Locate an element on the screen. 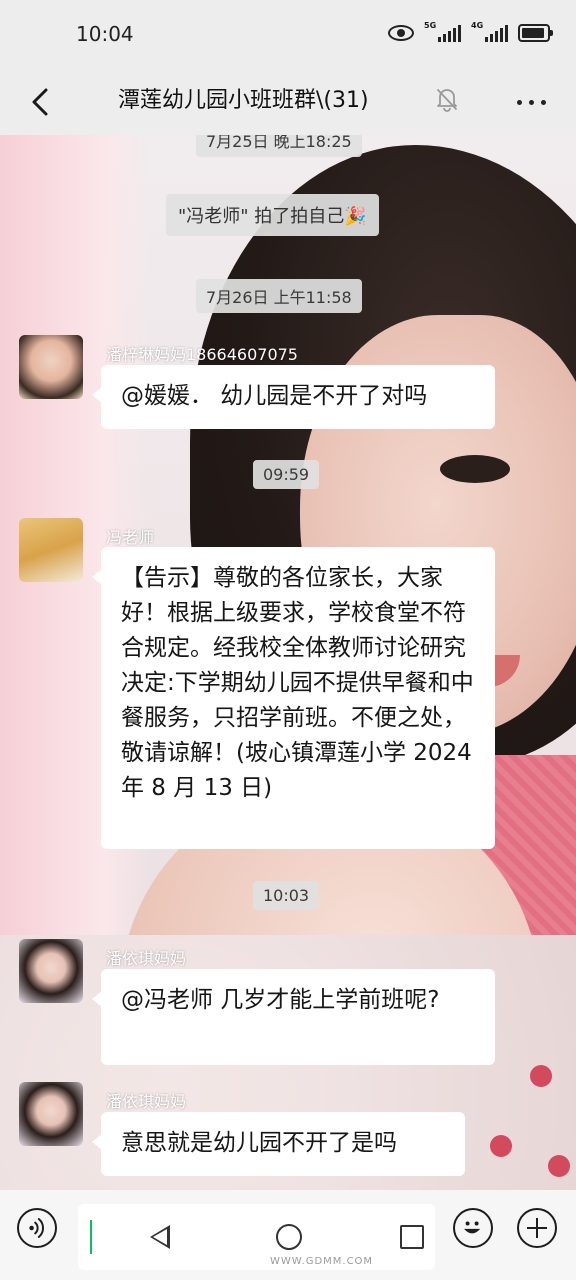 The height and width of the screenshot is (1280, 576). message-bubble: 意思就是幼儿园不开了是吗 is located at coordinates (278, 1144).